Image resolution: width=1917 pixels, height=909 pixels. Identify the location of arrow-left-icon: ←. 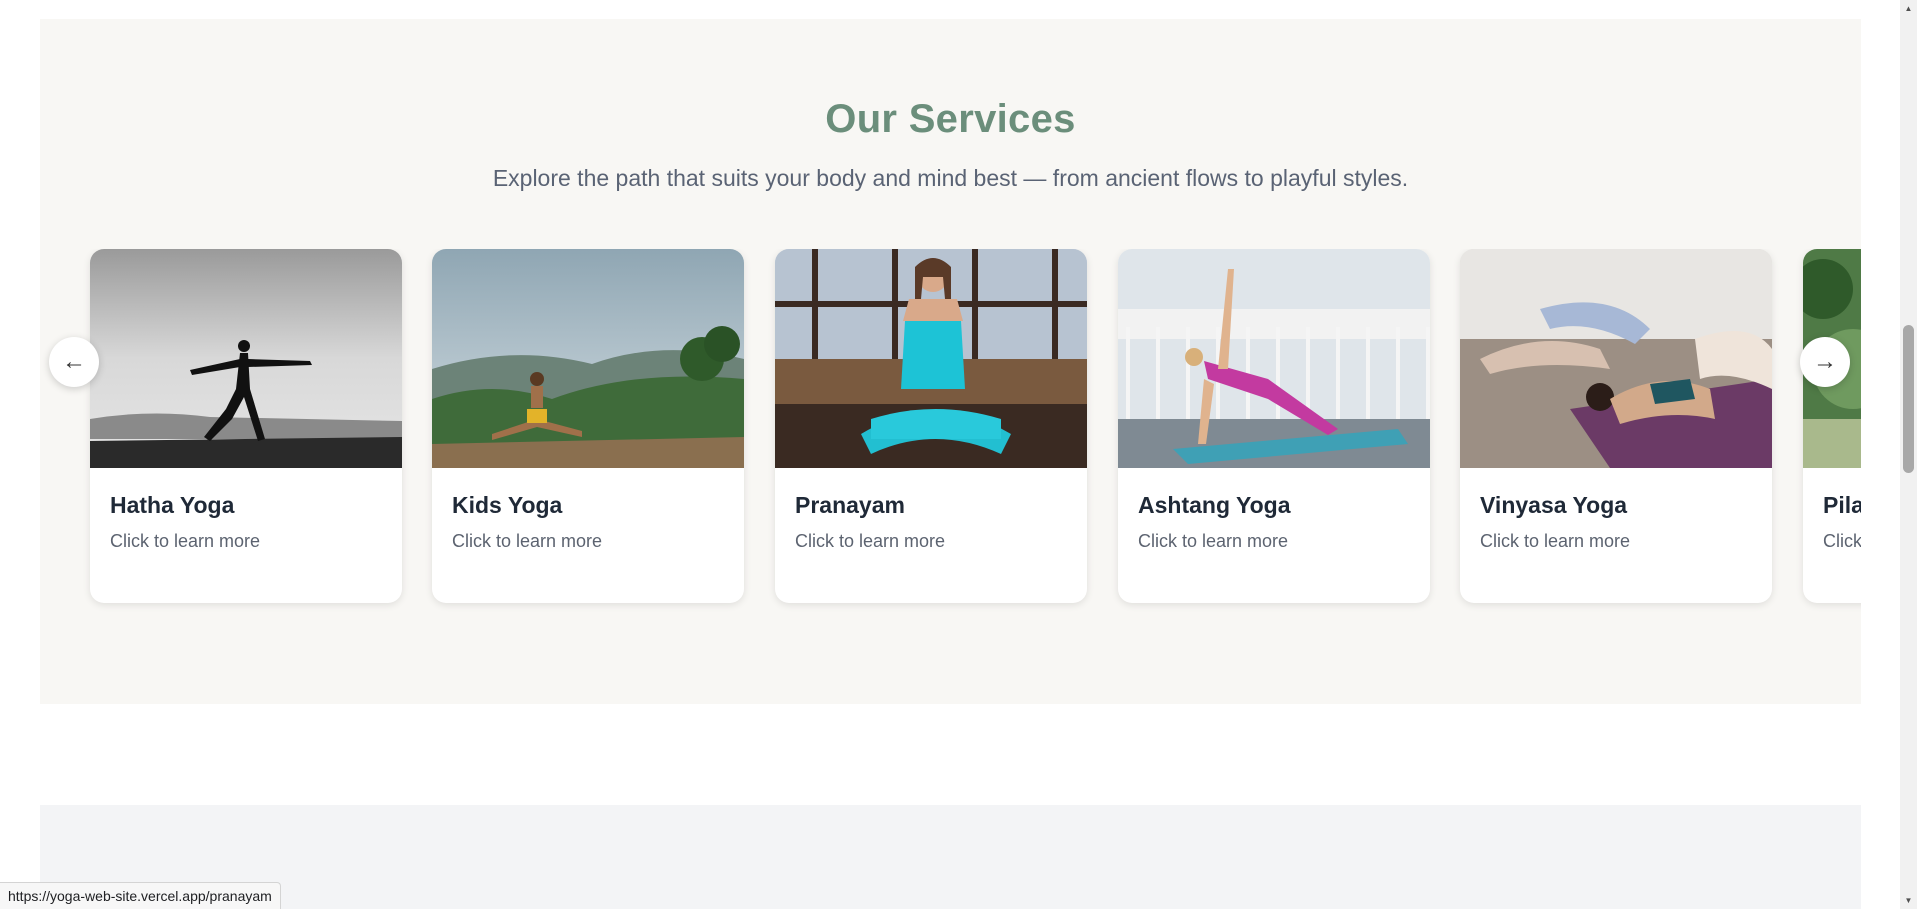
(74, 361).